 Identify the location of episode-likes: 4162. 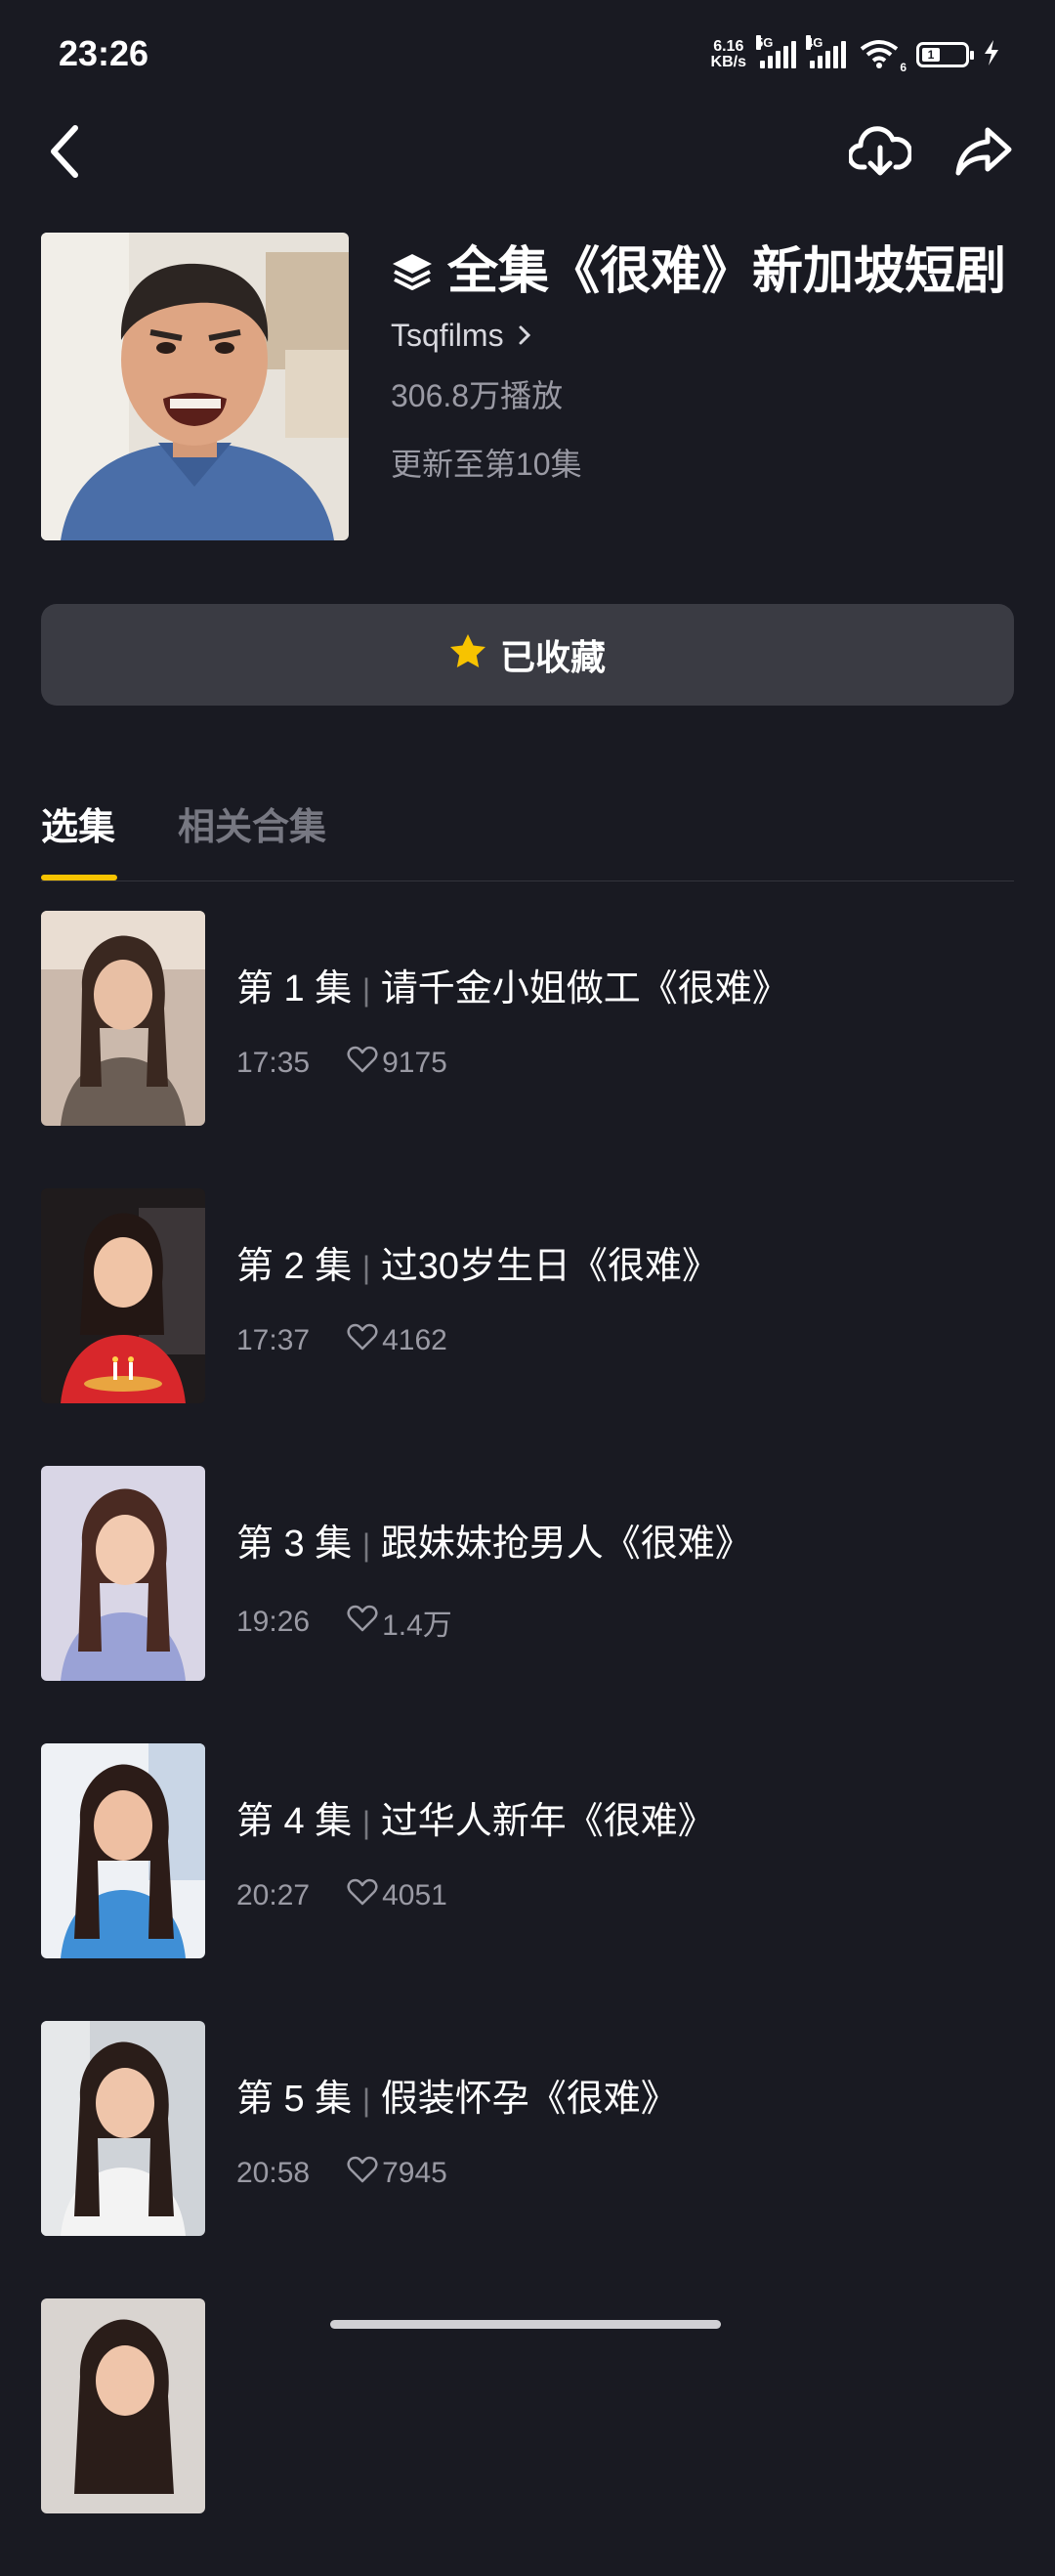
(397, 1341).